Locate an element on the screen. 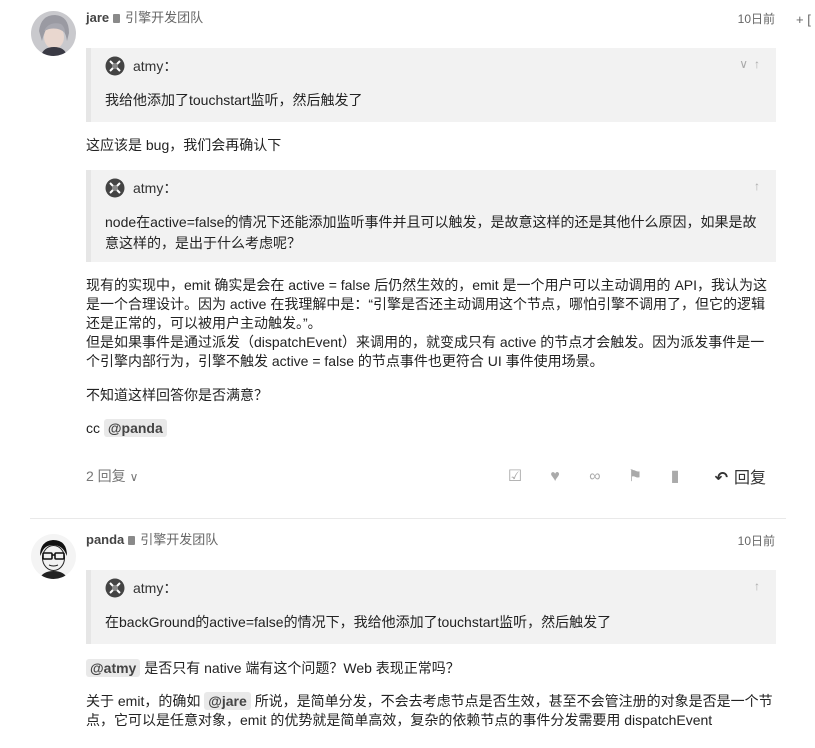 The height and width of the screenshot is (748, 815). mention-panda: @panda is located at coordinates (135, 428).